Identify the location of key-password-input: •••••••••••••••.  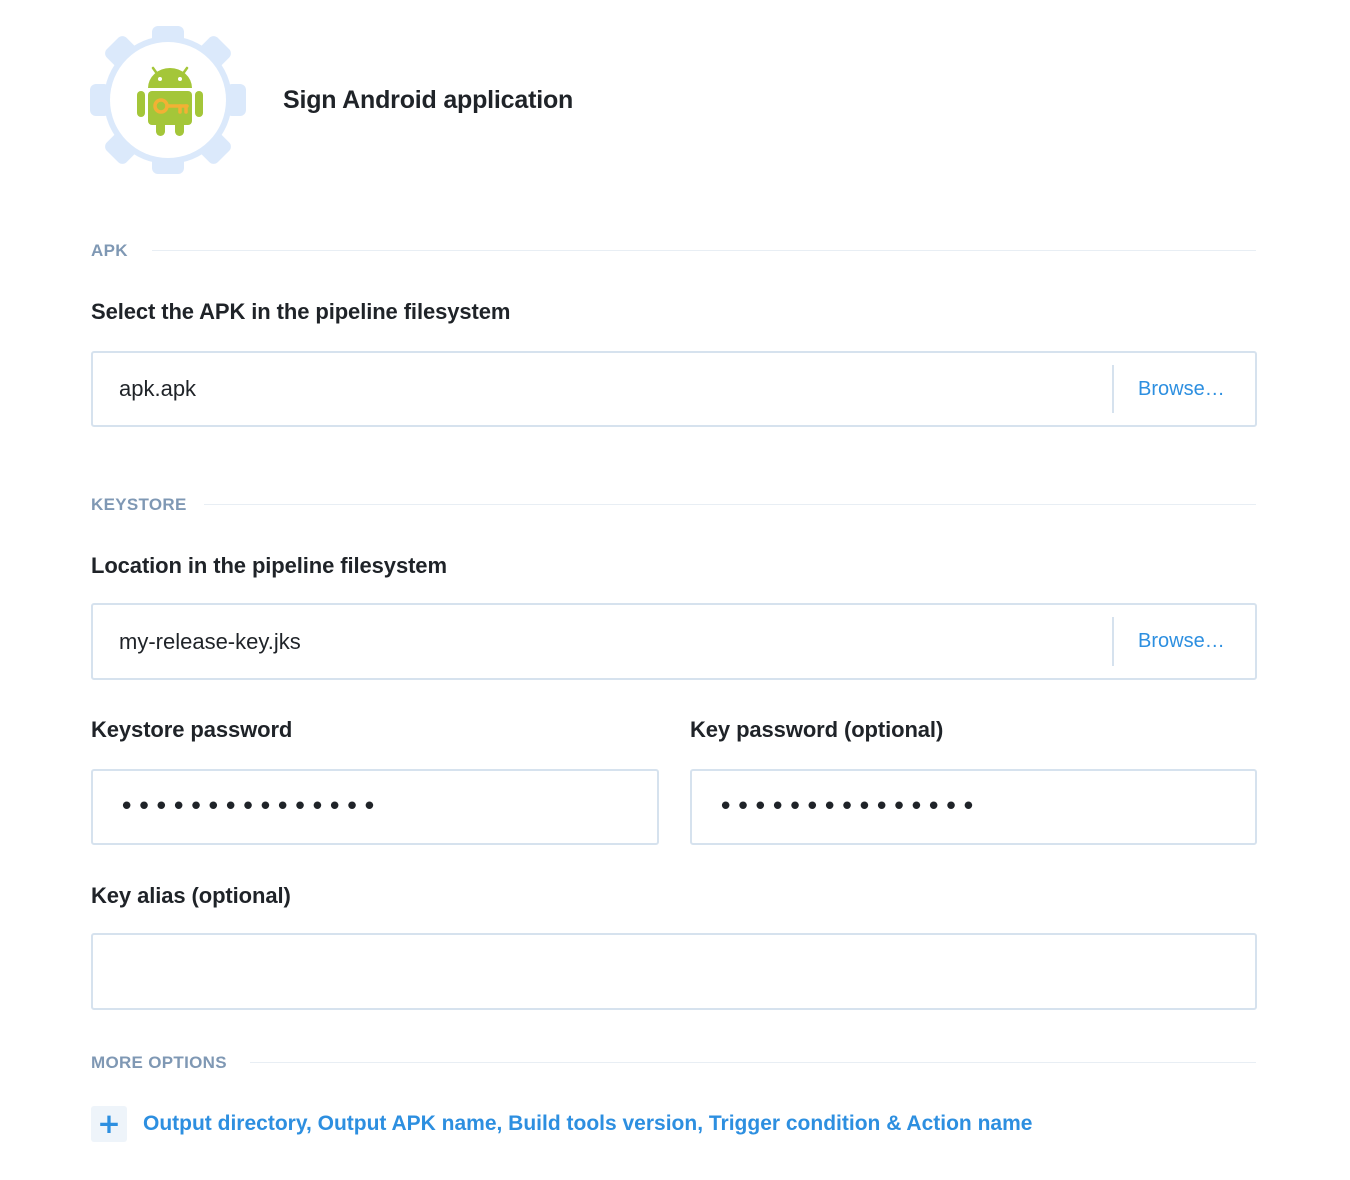
(973, 807).